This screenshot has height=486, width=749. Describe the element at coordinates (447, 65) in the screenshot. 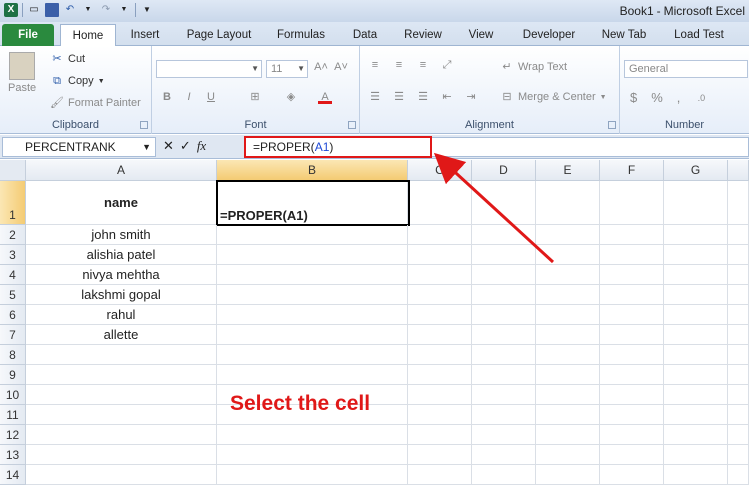

I see `orientation-icon: ⤢` at that location.